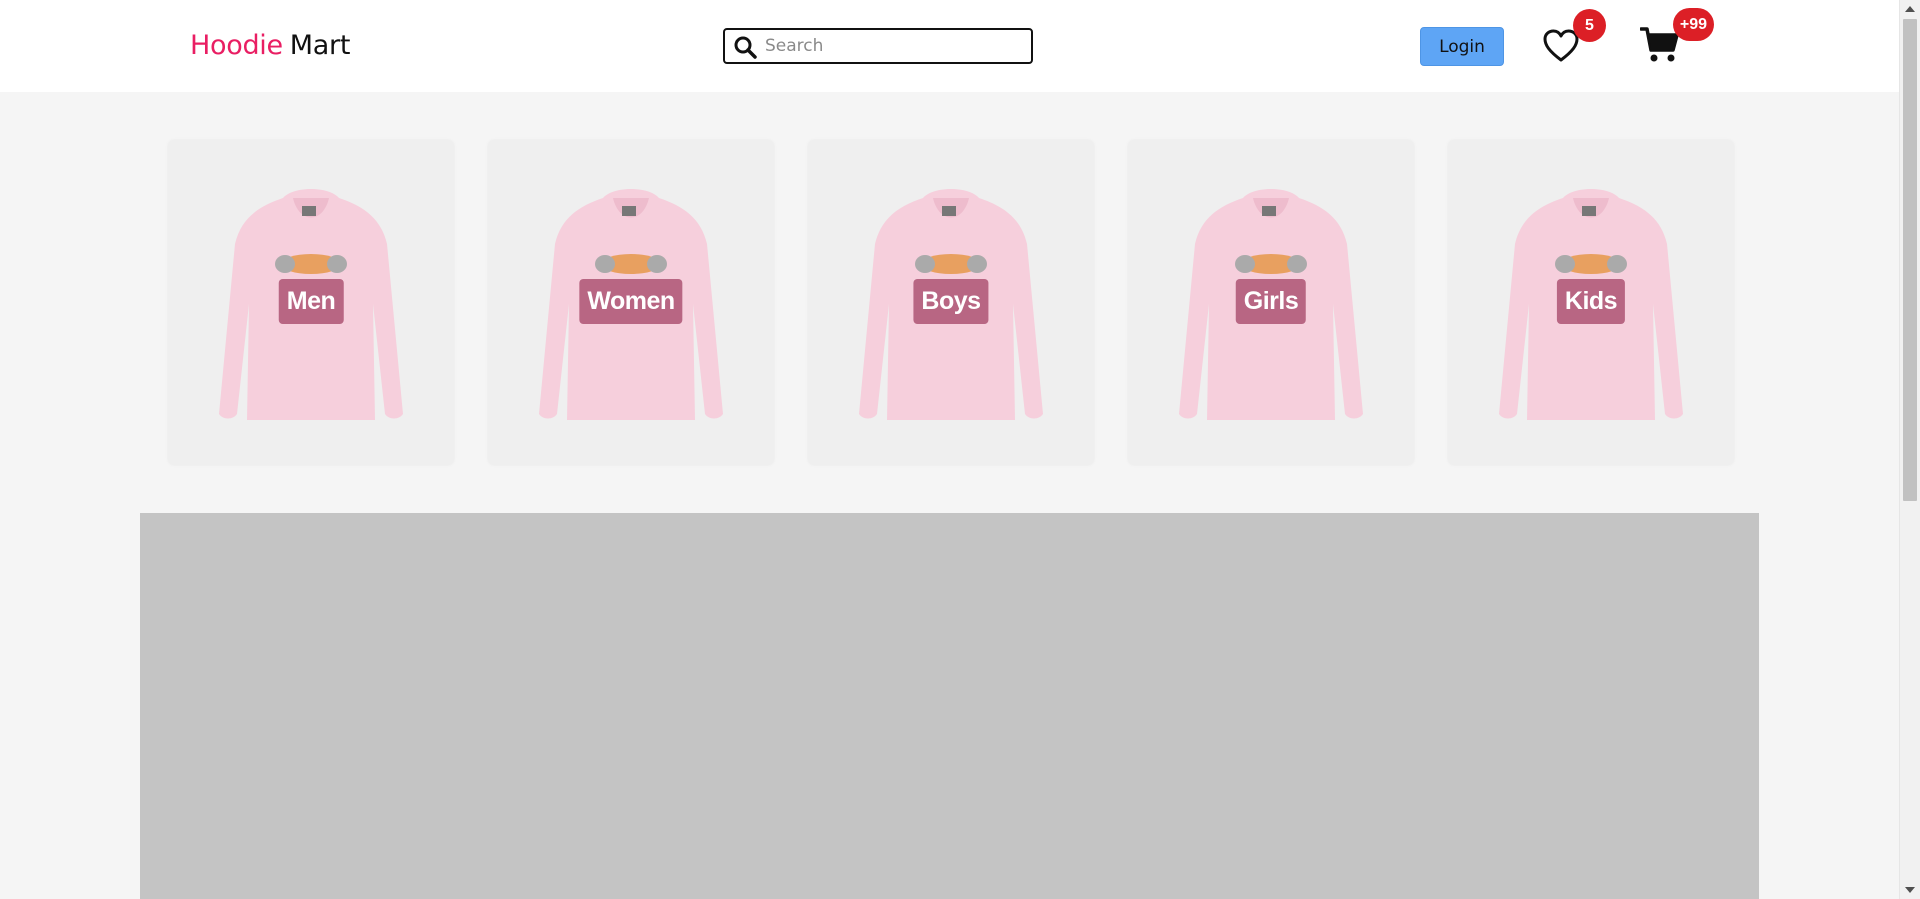 This screenshot has width=1920, height=899. Describe the element at coordinates (1910, 890) in the screenshot. I see `scroll-down-arrow-icon` at that location.